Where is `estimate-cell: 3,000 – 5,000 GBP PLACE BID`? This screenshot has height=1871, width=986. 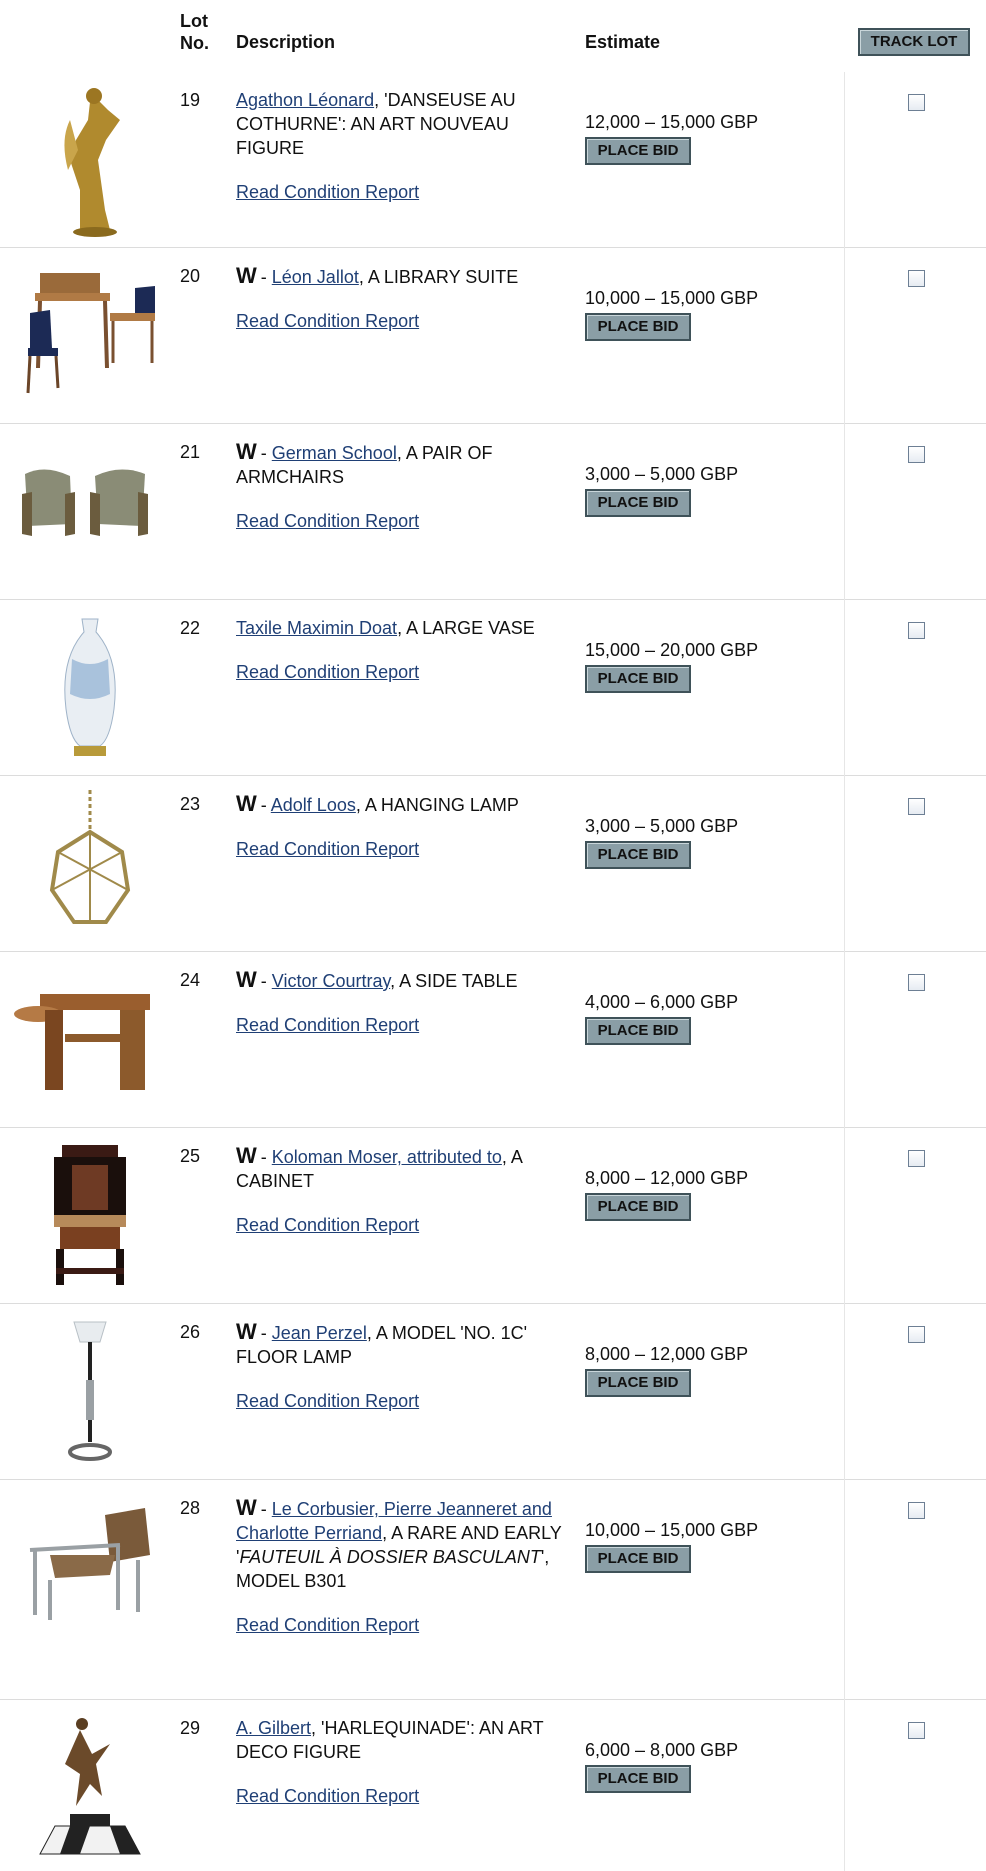
estimate-cell: 3,000 – 5,000 GBP PLACE BID is located at coordinates (661, 842).